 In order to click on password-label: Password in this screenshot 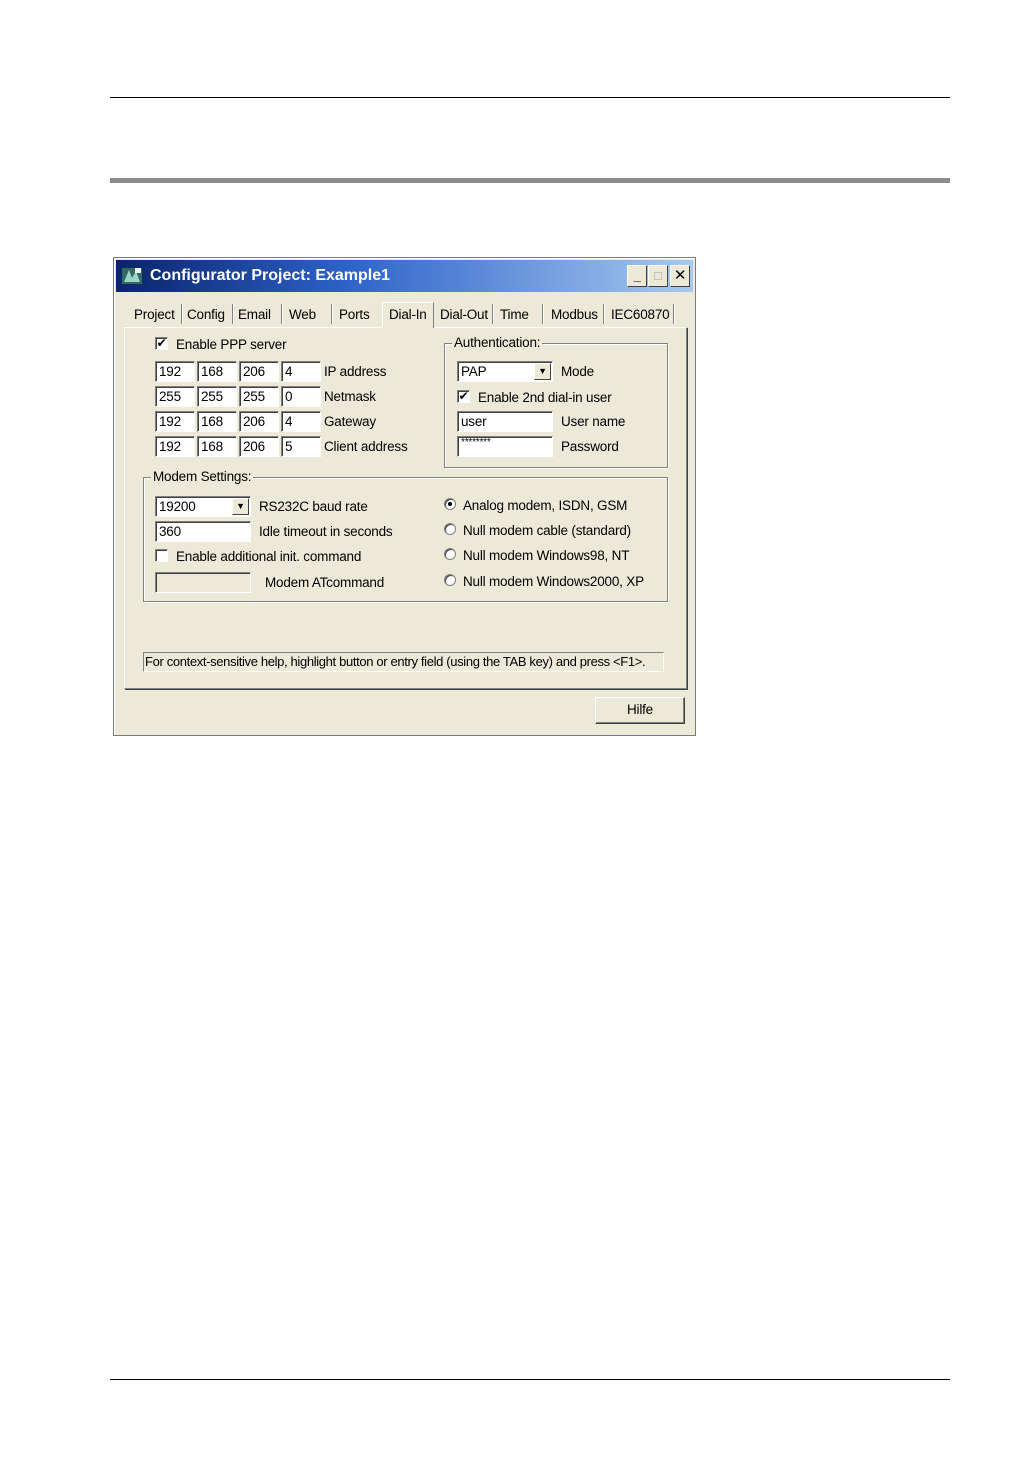, I will do `click(590, 446)`.